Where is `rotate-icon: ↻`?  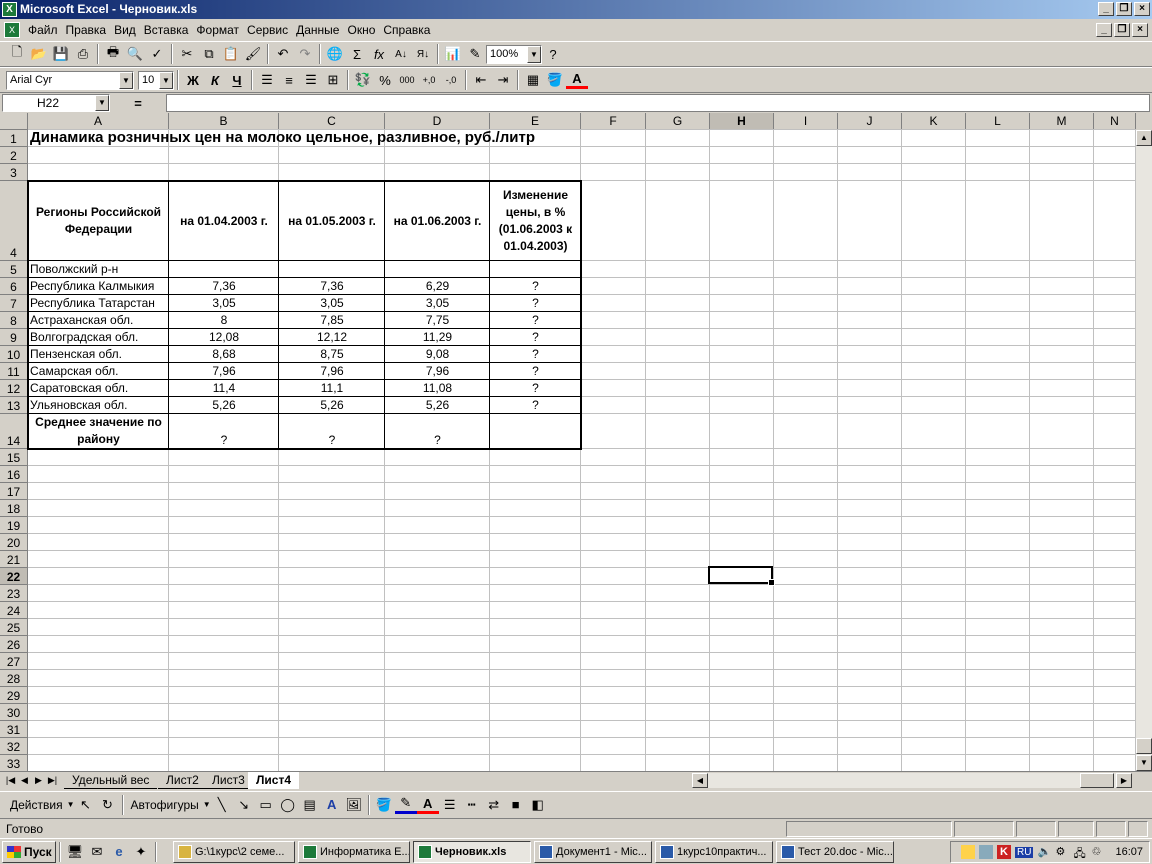
rotate-icon: ↻ is located at coordinates (108, 805).